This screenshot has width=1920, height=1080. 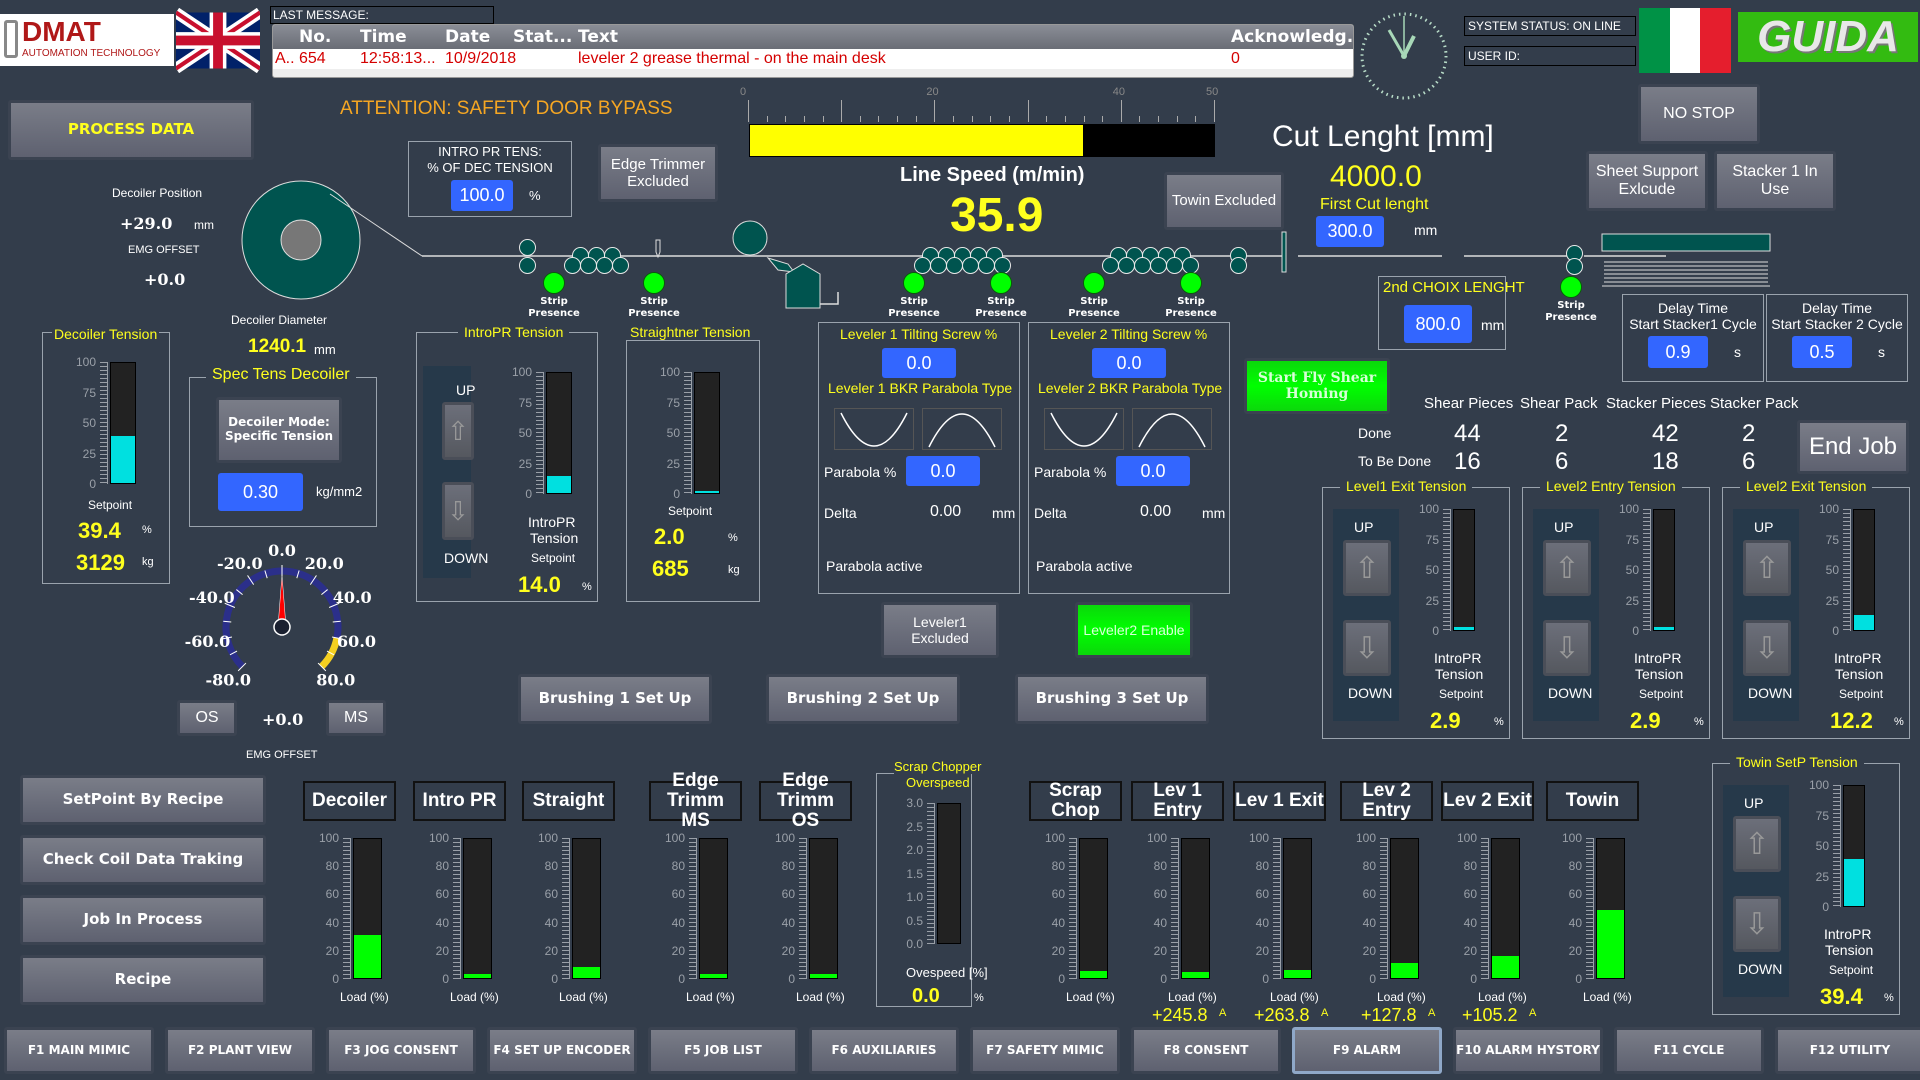 I want to click on col-time: Time, so click(x=383, y=37).